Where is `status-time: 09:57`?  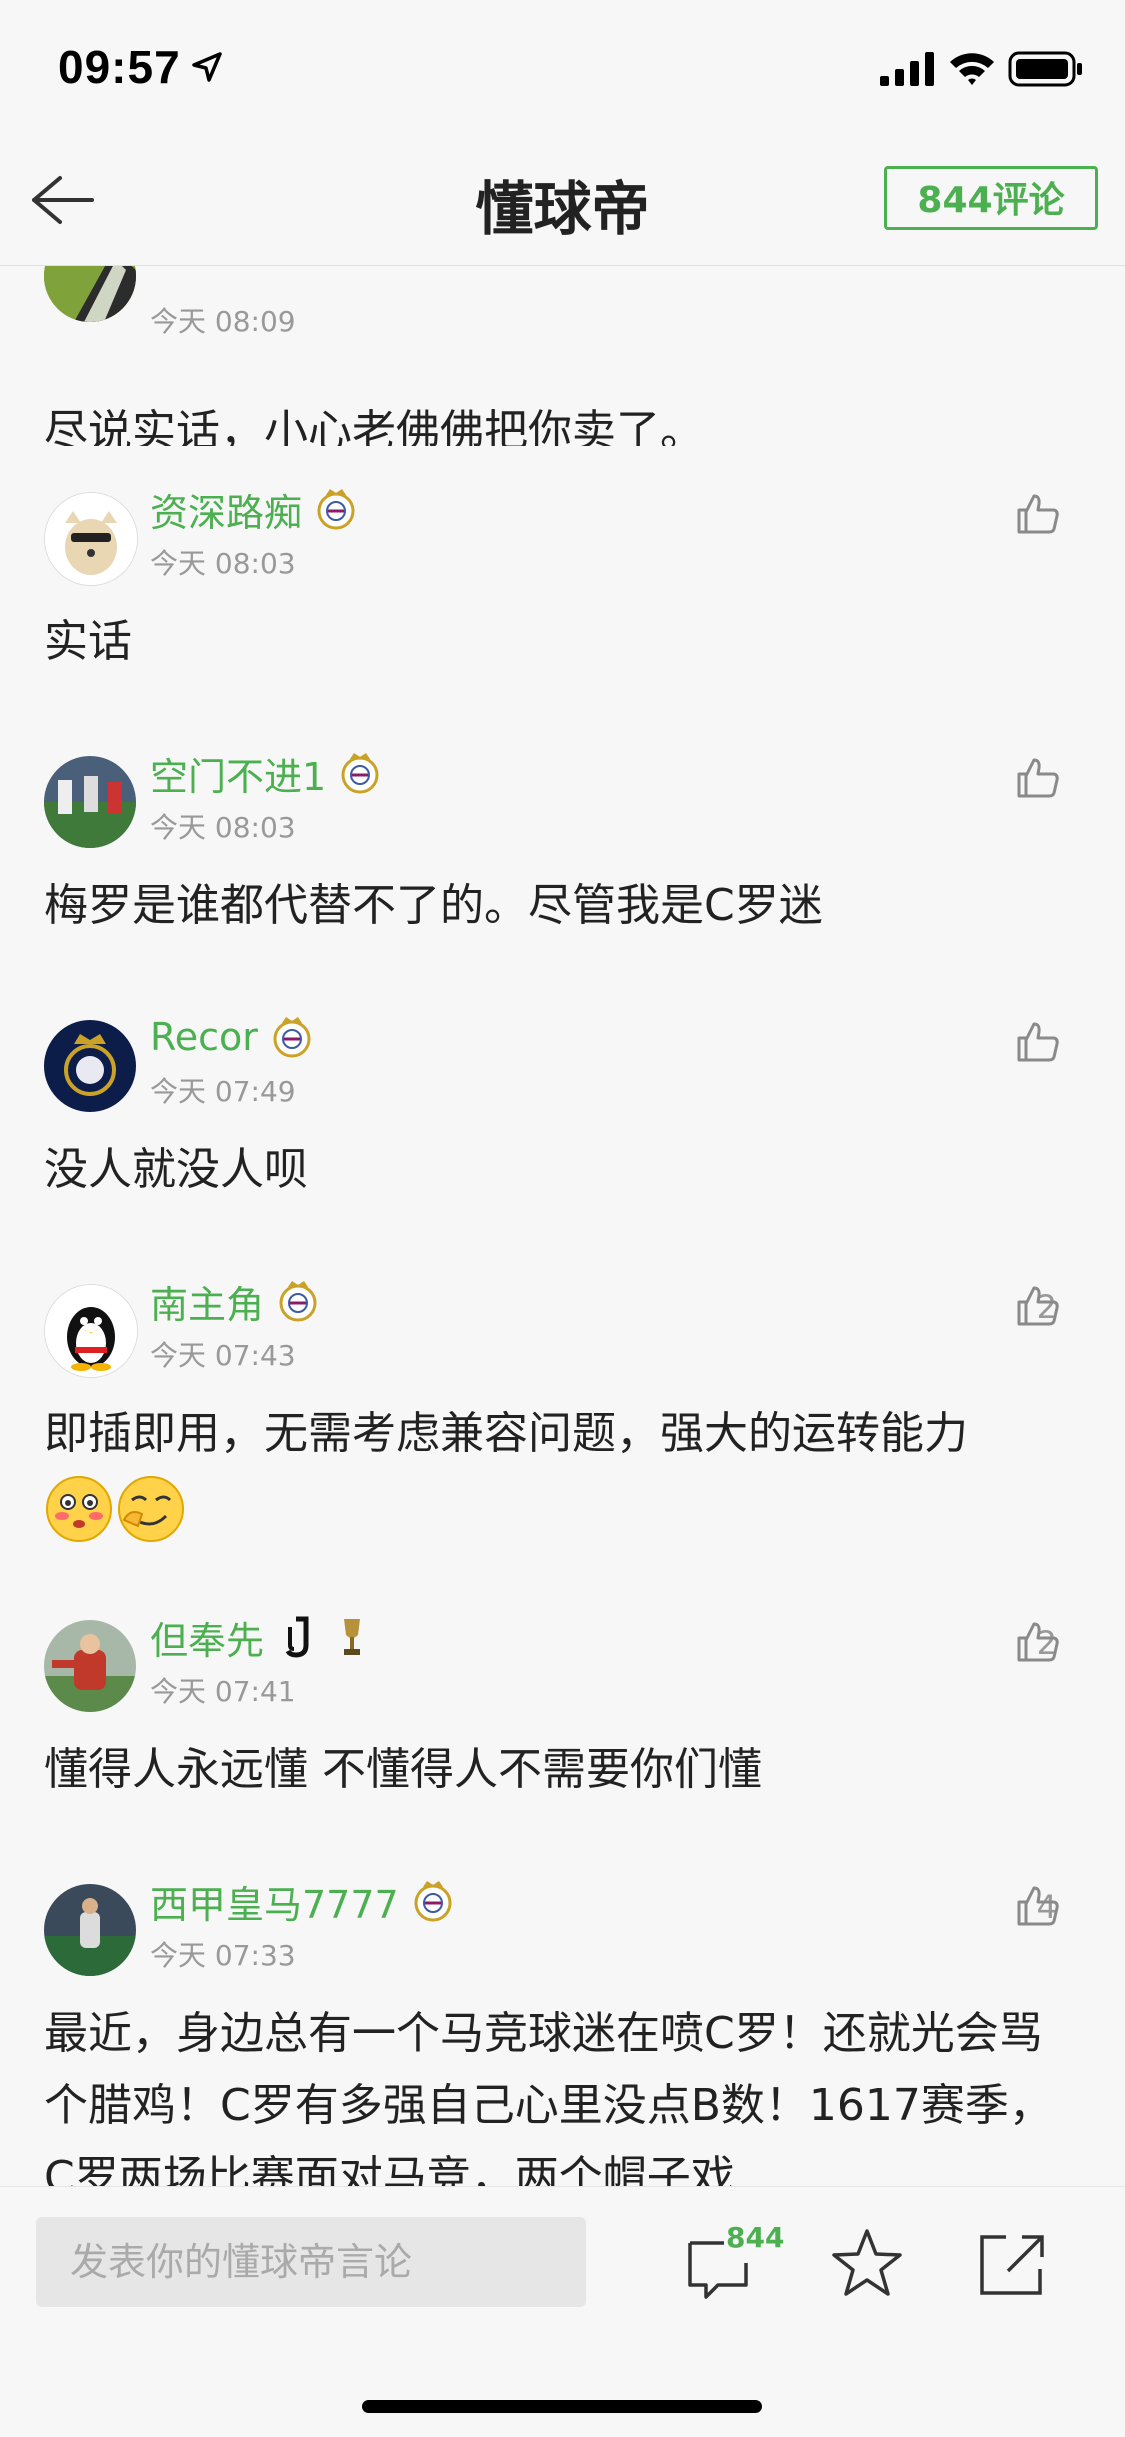
status-time: 09:57 is located at coordinates (119, 67).